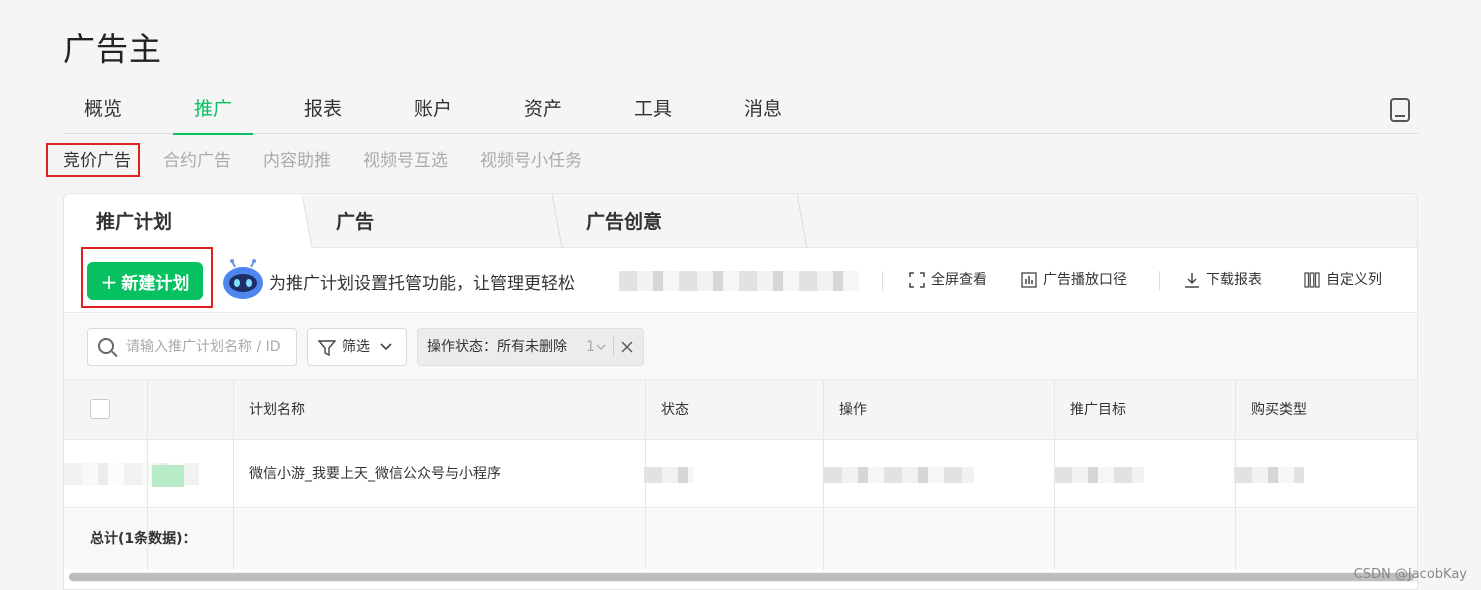 The image size is (1481, 590). I want to click on table-footer: 总计(1条数据)：, so click(740, 539).